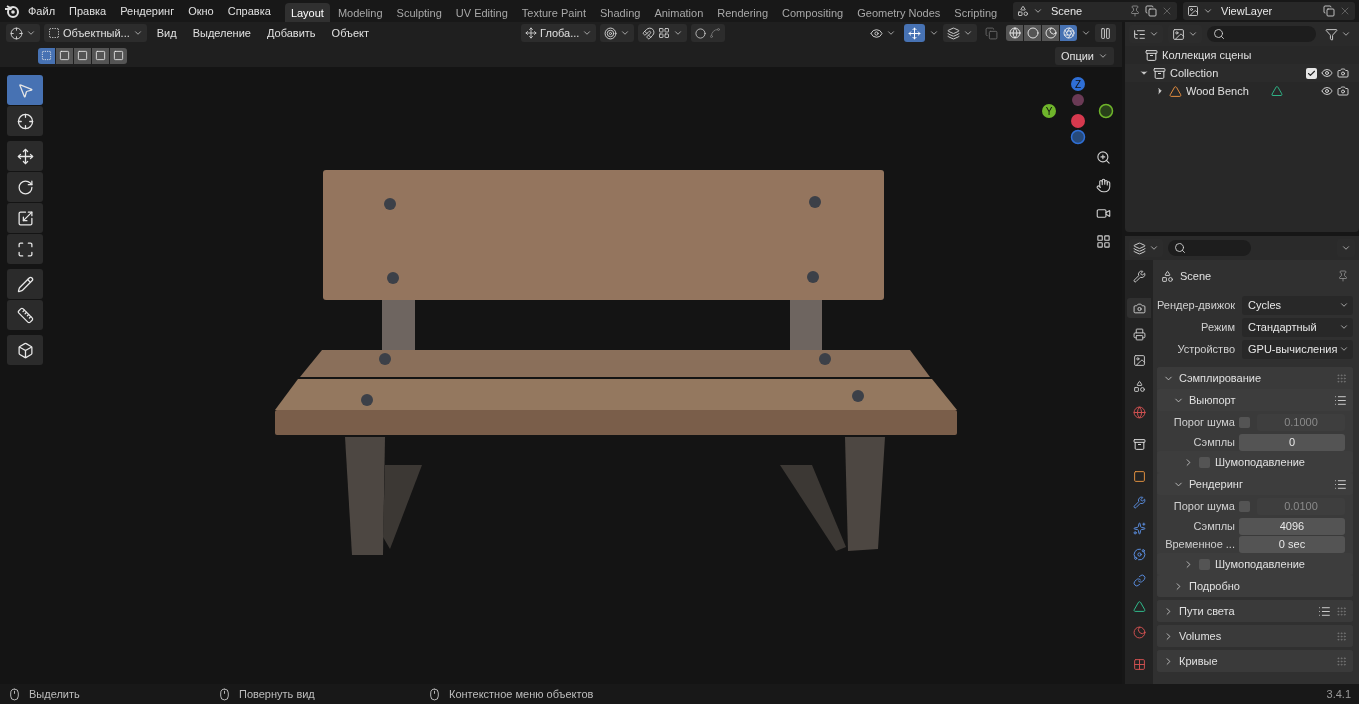 The height and width of the screenshot is (704, 1359). Describe the element at coordinates (88, 11) in the screenshot. I see `menu-item: Правка` at that location.